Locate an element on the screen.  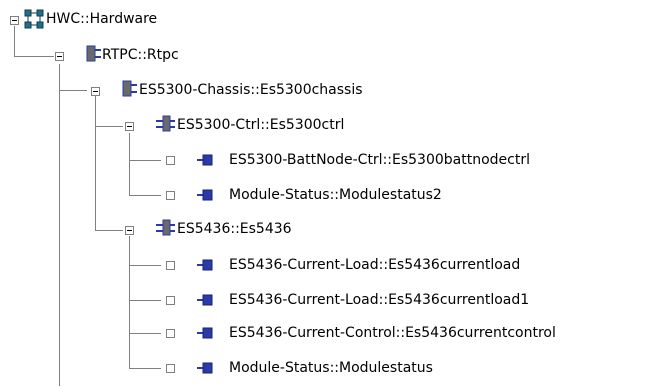
tree-node-module-status: Module-Status::Modulestatus is located at coordinates (333, 368).